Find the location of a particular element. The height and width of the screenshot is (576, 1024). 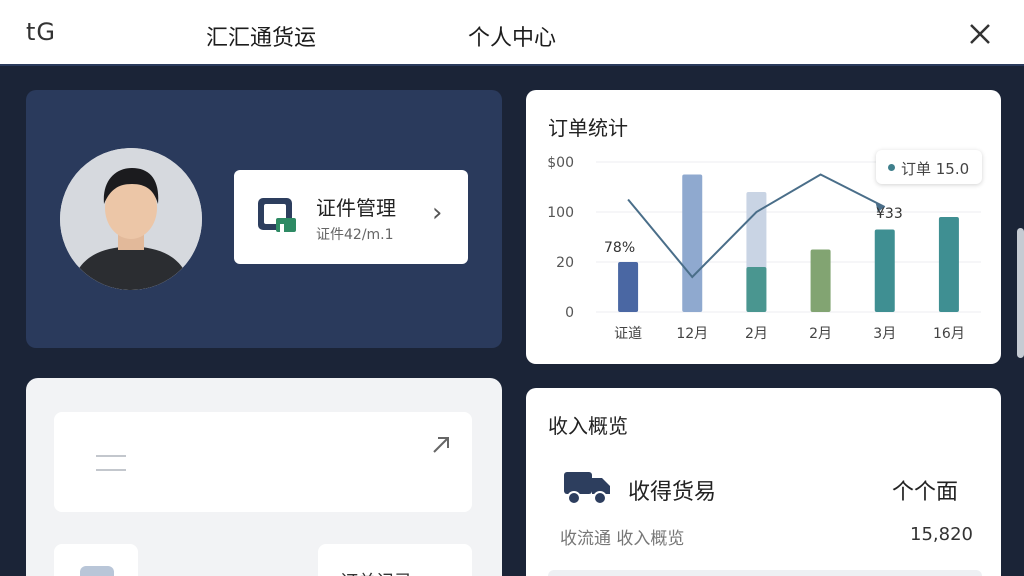

app-logo: tG is located at coordinates (41, 32).